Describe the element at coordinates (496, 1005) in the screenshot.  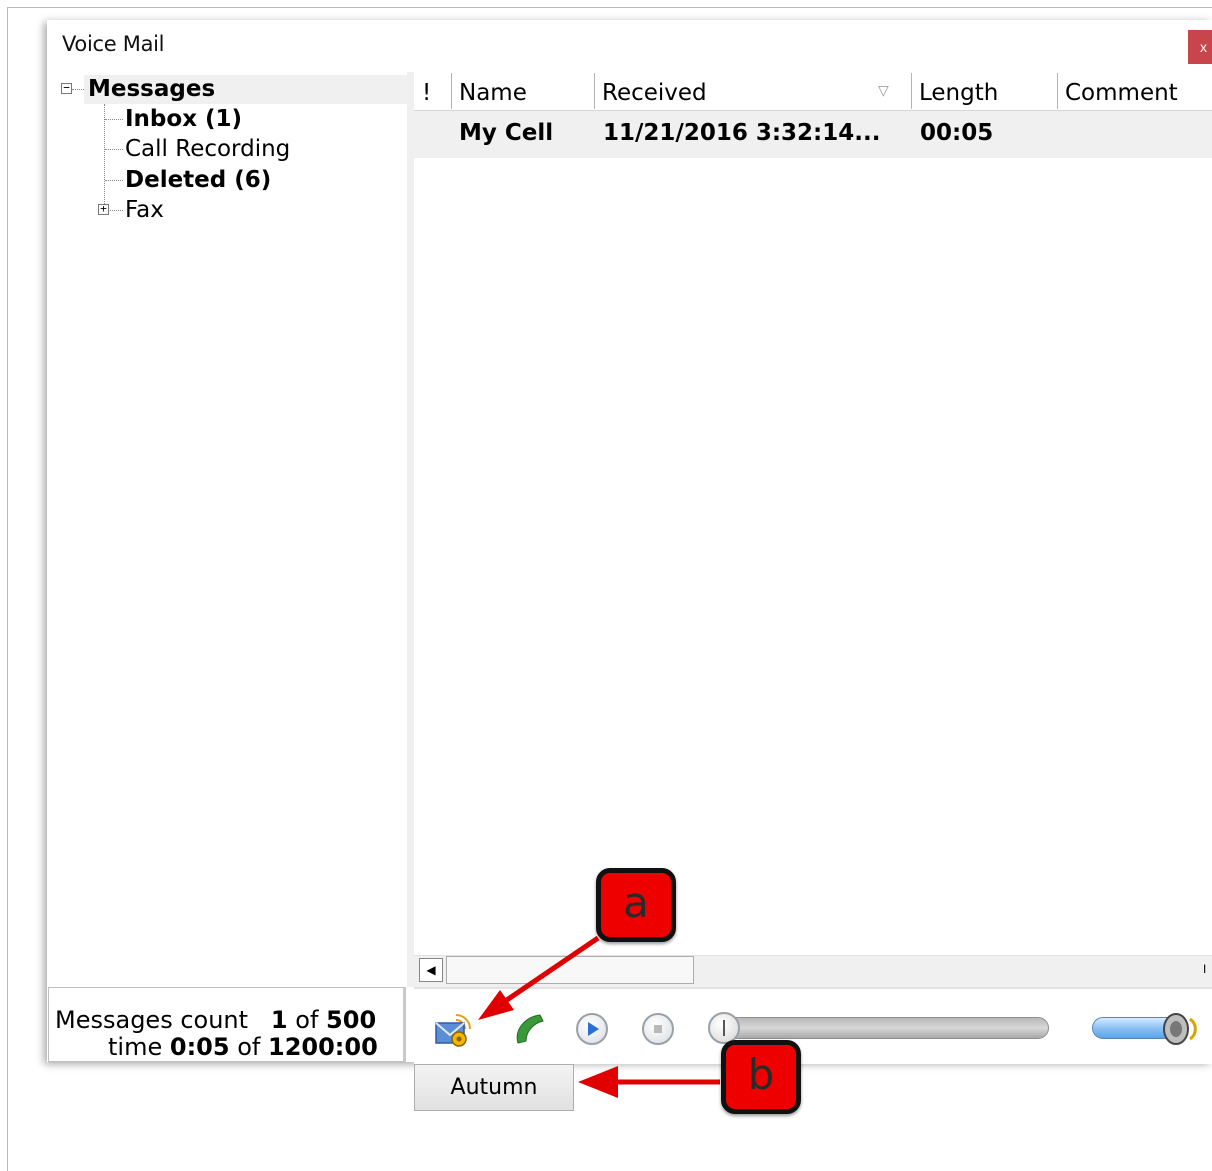
I see `arrow-a-head` at that location.